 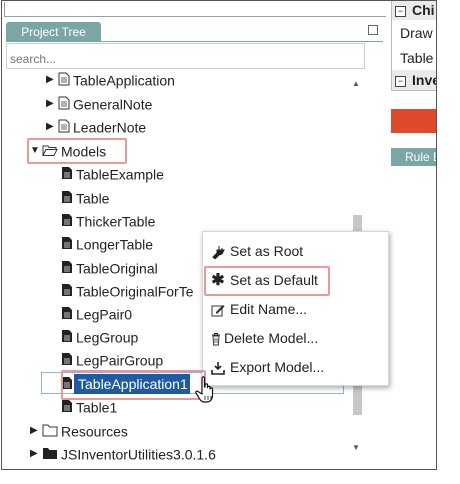 What do you see at coordinates (413, 121) in the screenshot?
I see `action-button` at bounding box center [413, 121].